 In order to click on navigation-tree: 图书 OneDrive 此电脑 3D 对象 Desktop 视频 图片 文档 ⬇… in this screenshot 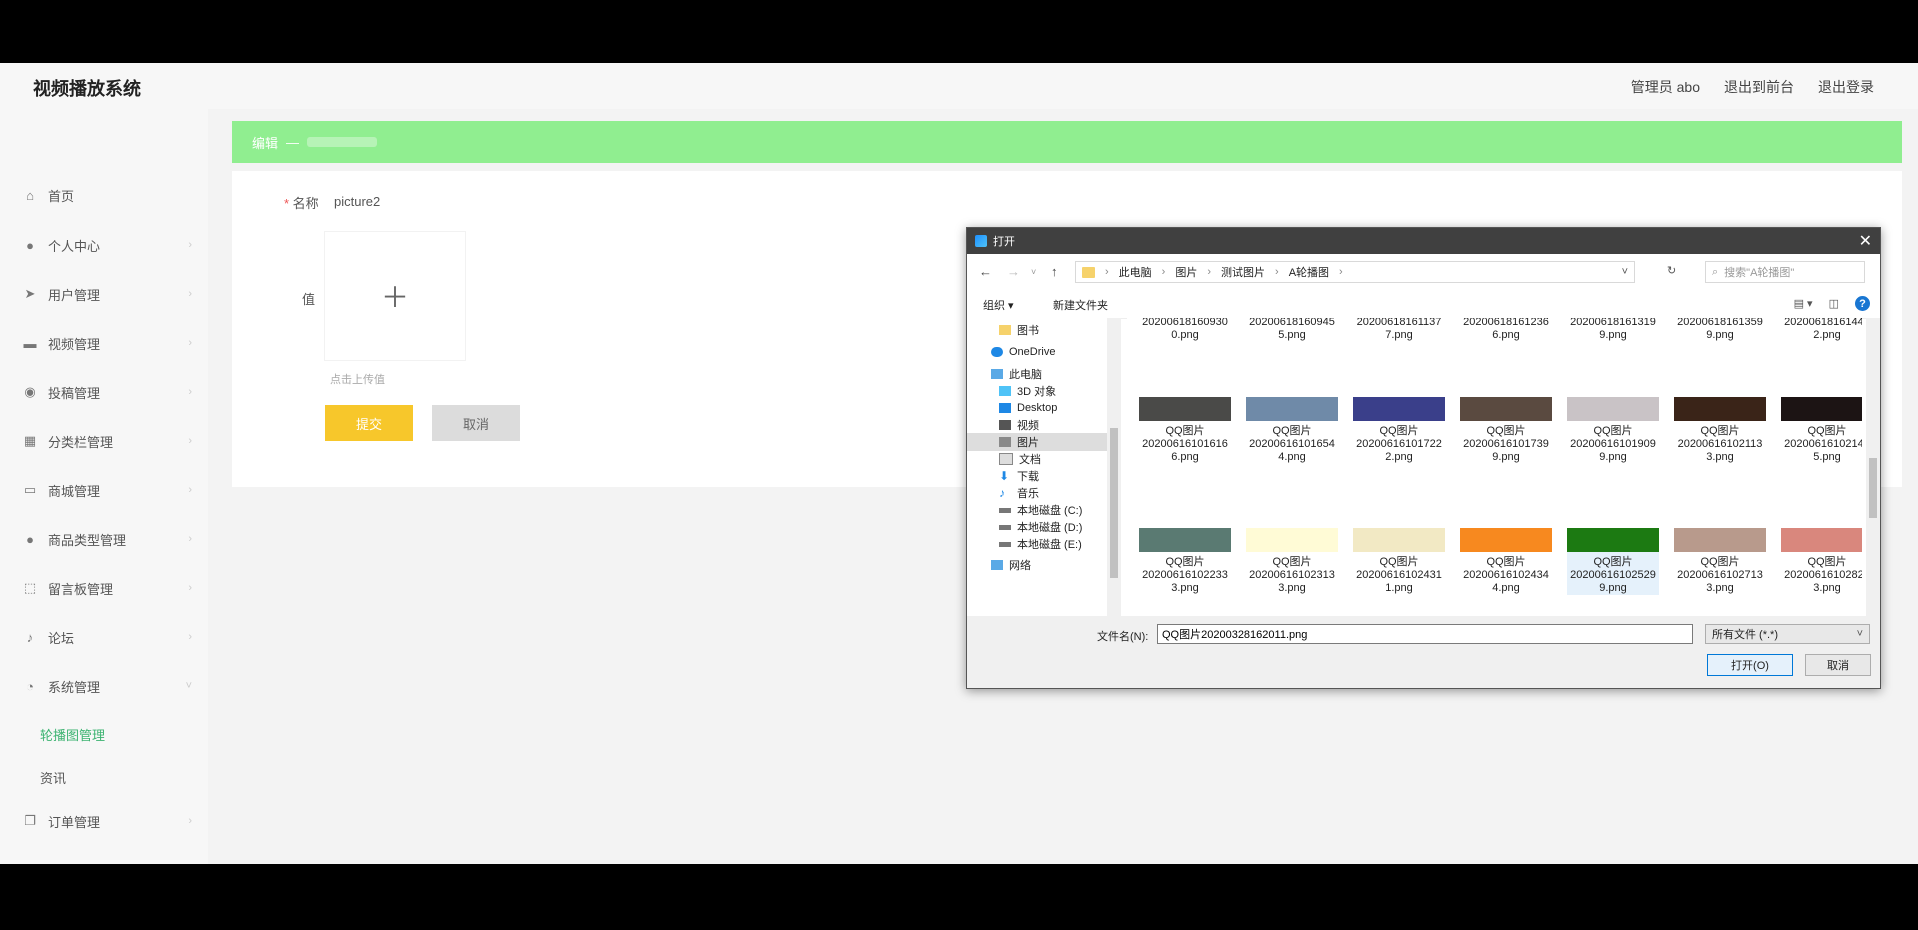, I will do `click(1037, 467)`.